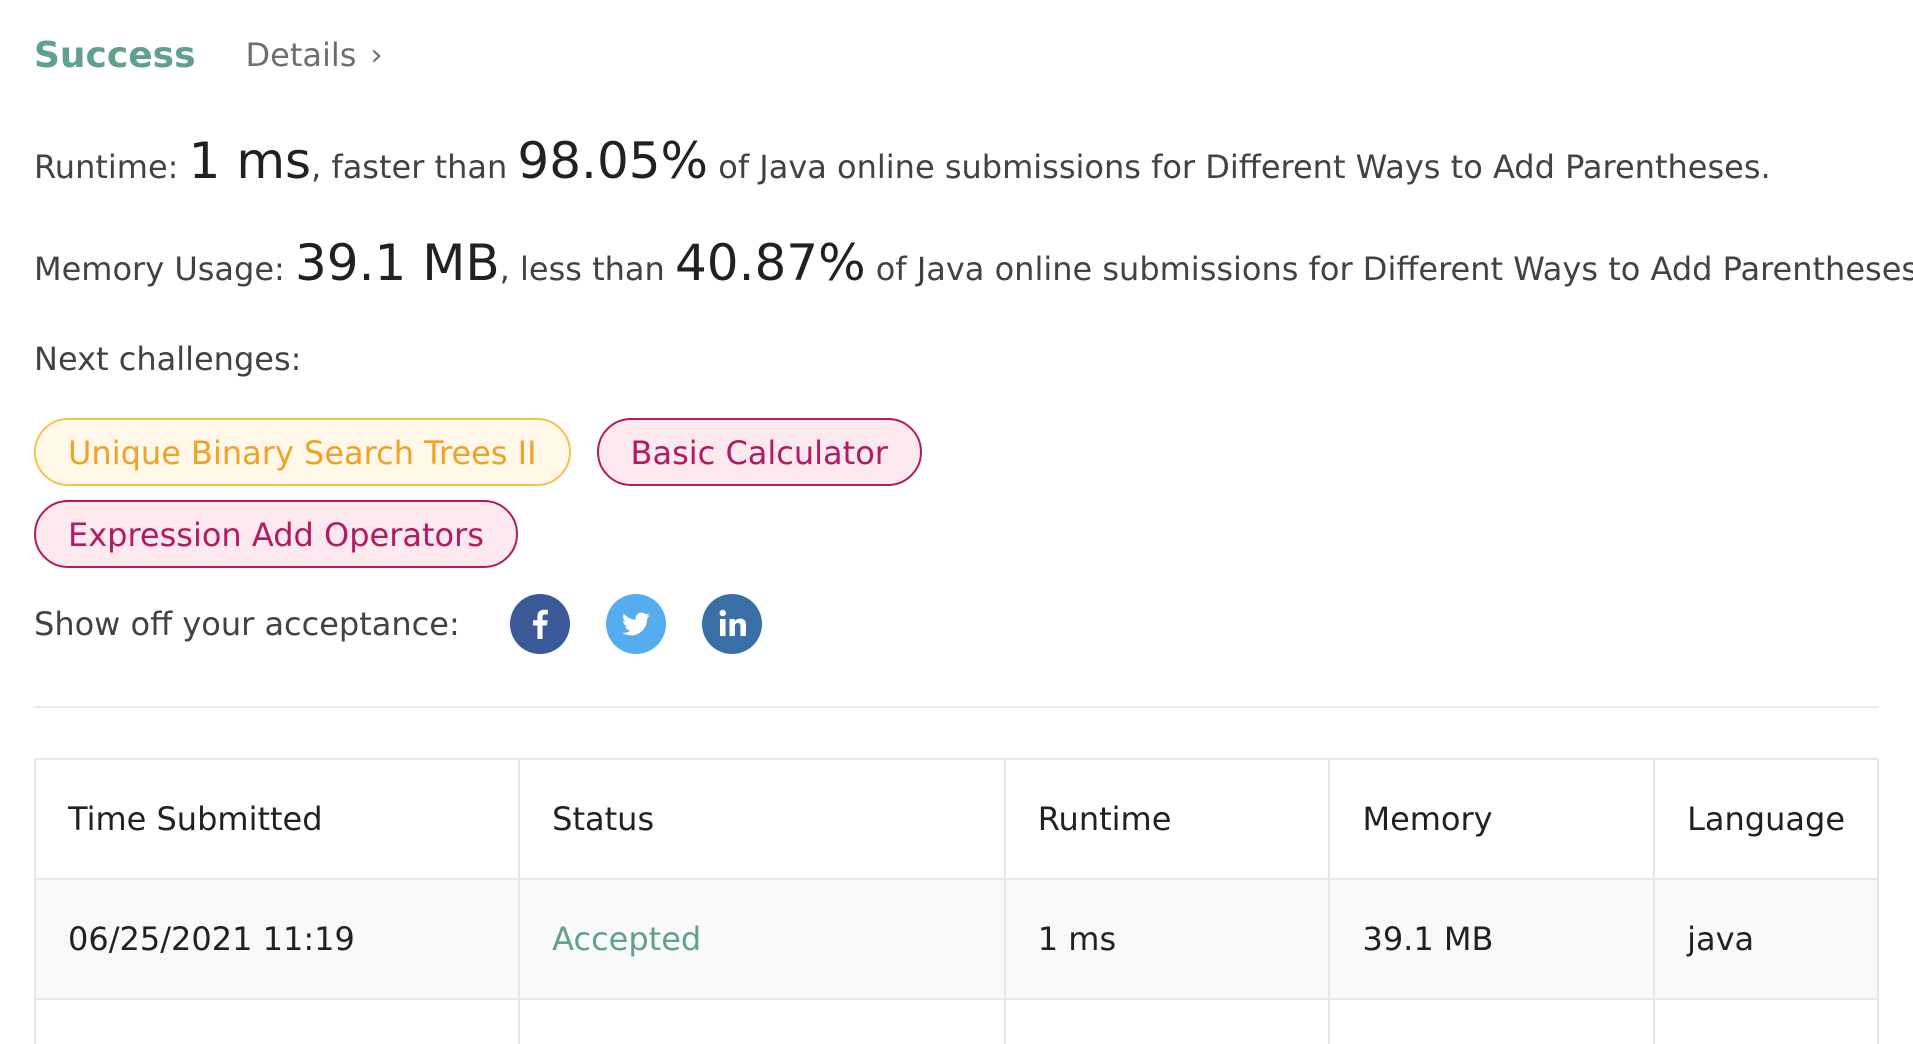 This screenshot has height=1044, width=1913. What do you see at coordinates (301, 55) in the screenshot?
I see `details-label: Details` at bounding box center [301, 55].